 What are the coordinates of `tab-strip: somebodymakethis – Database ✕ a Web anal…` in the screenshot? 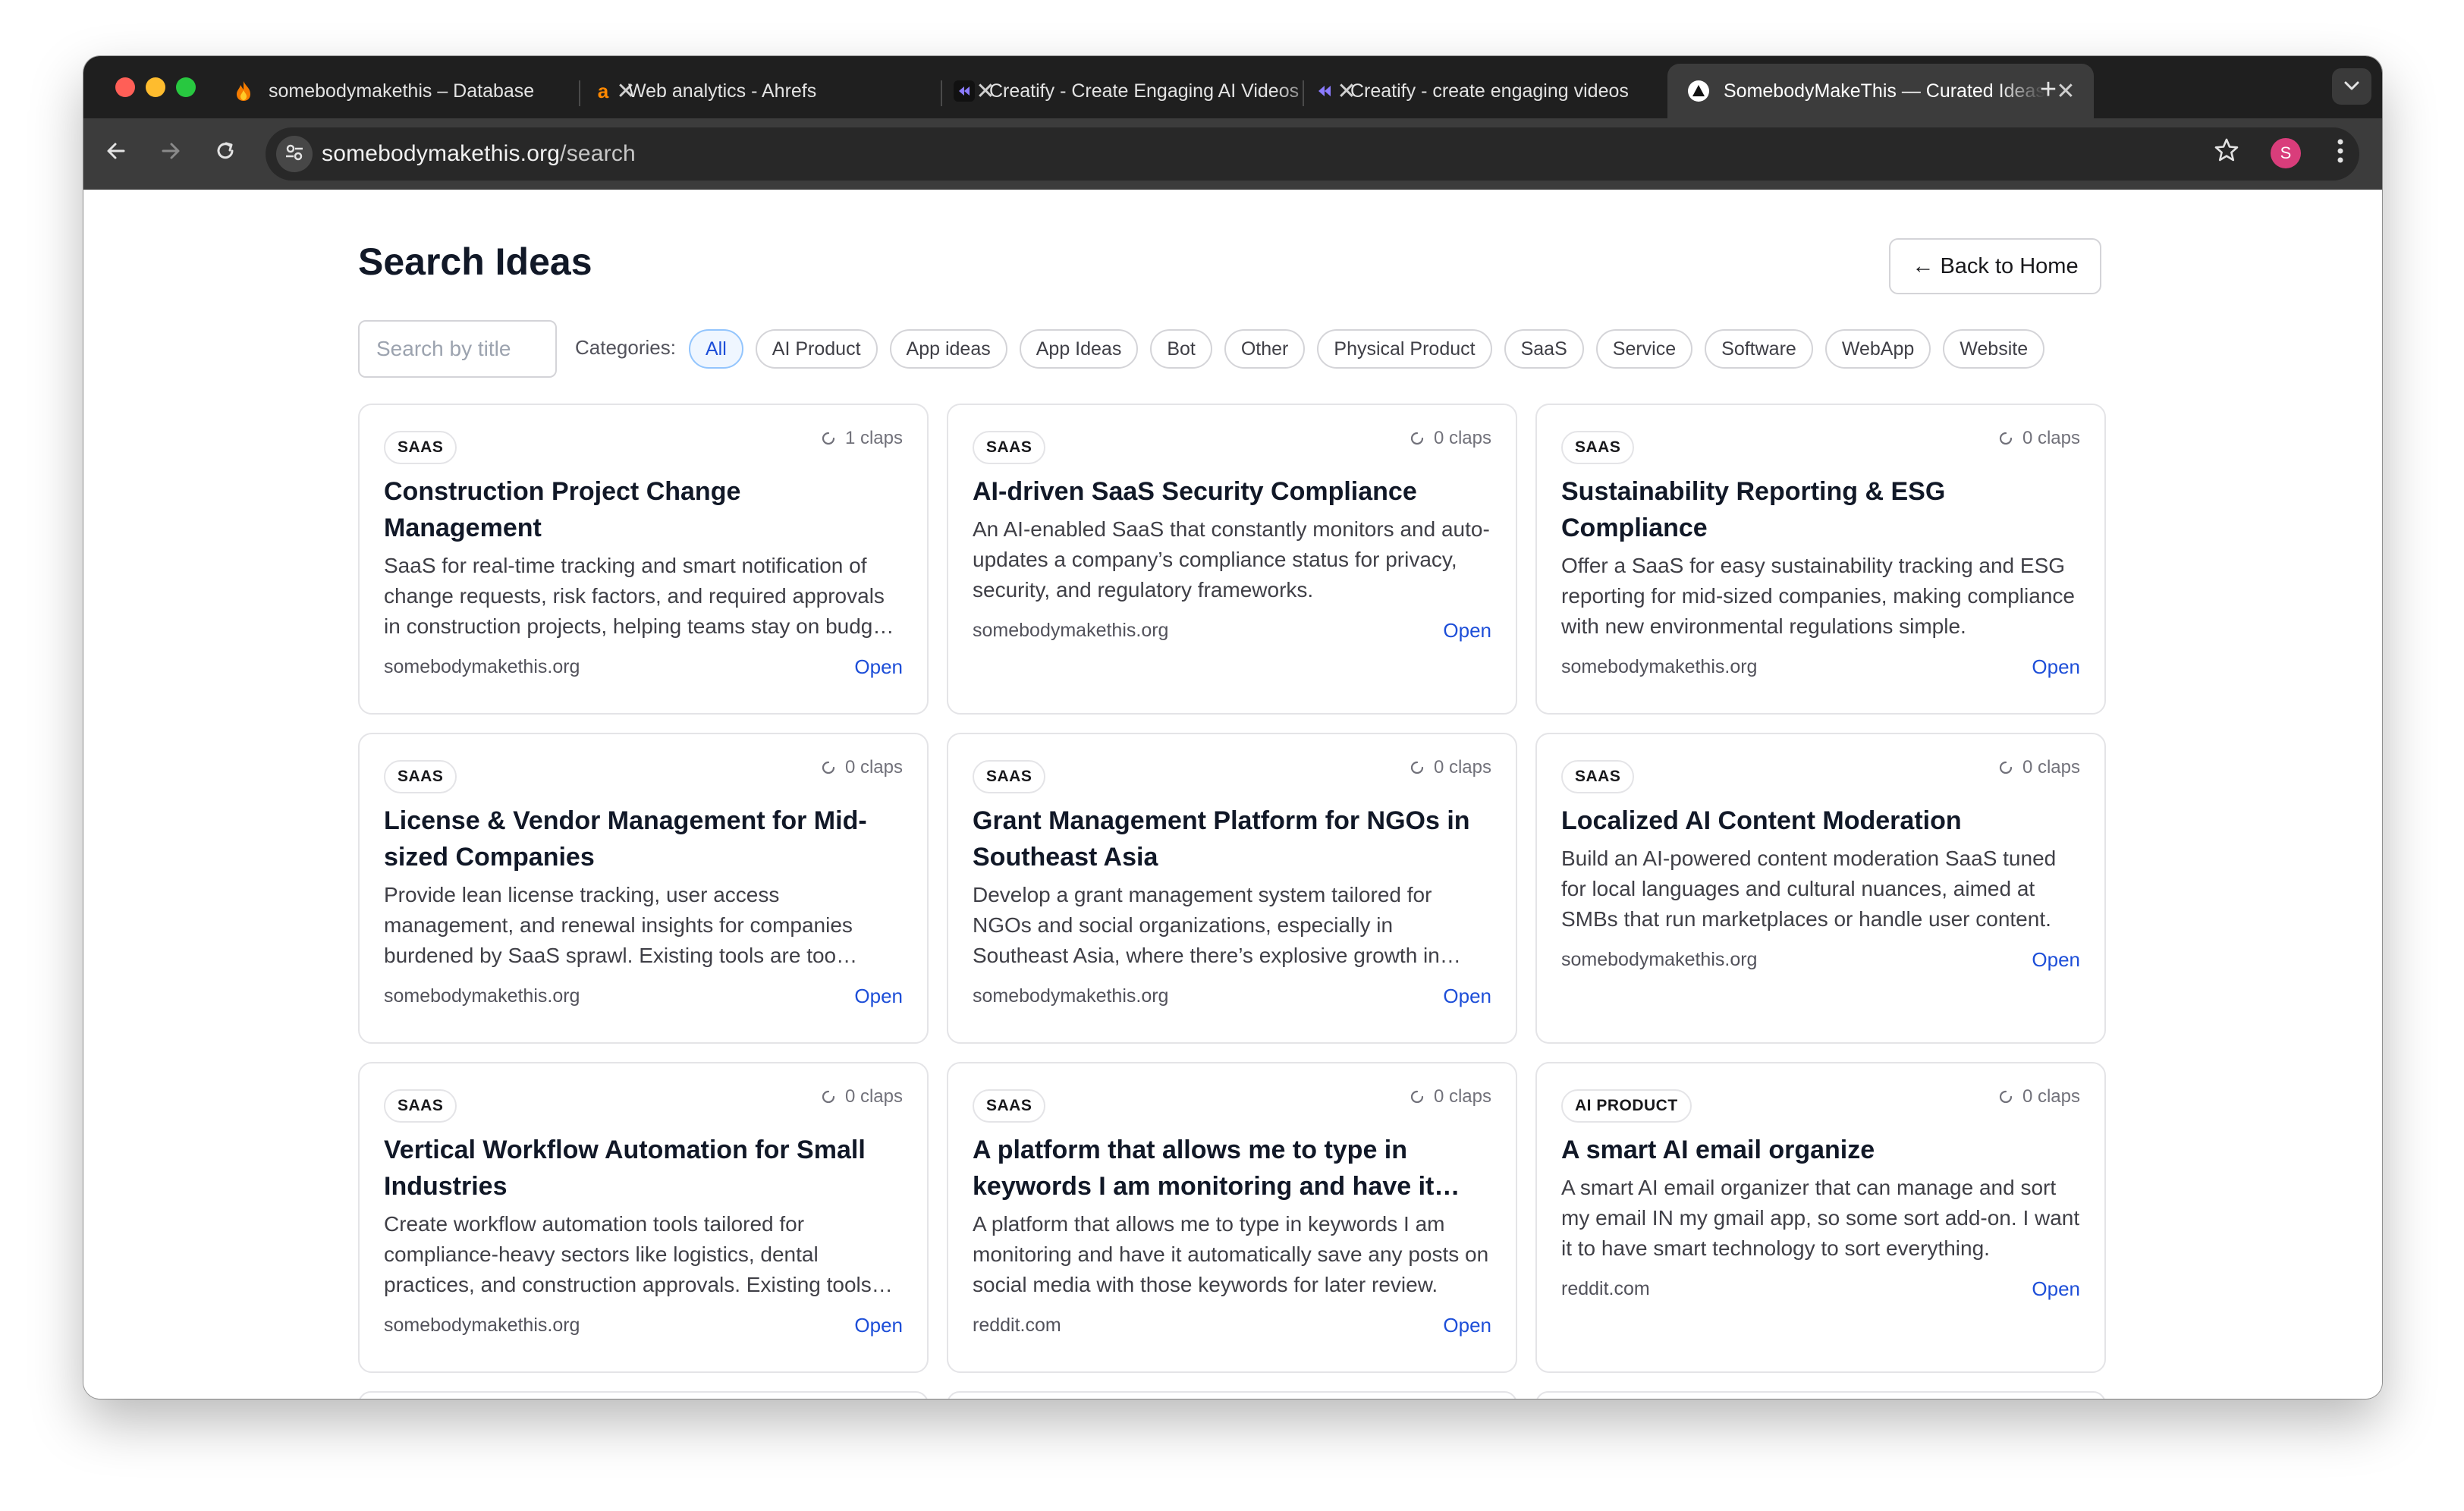 It's located at (1232, 87).